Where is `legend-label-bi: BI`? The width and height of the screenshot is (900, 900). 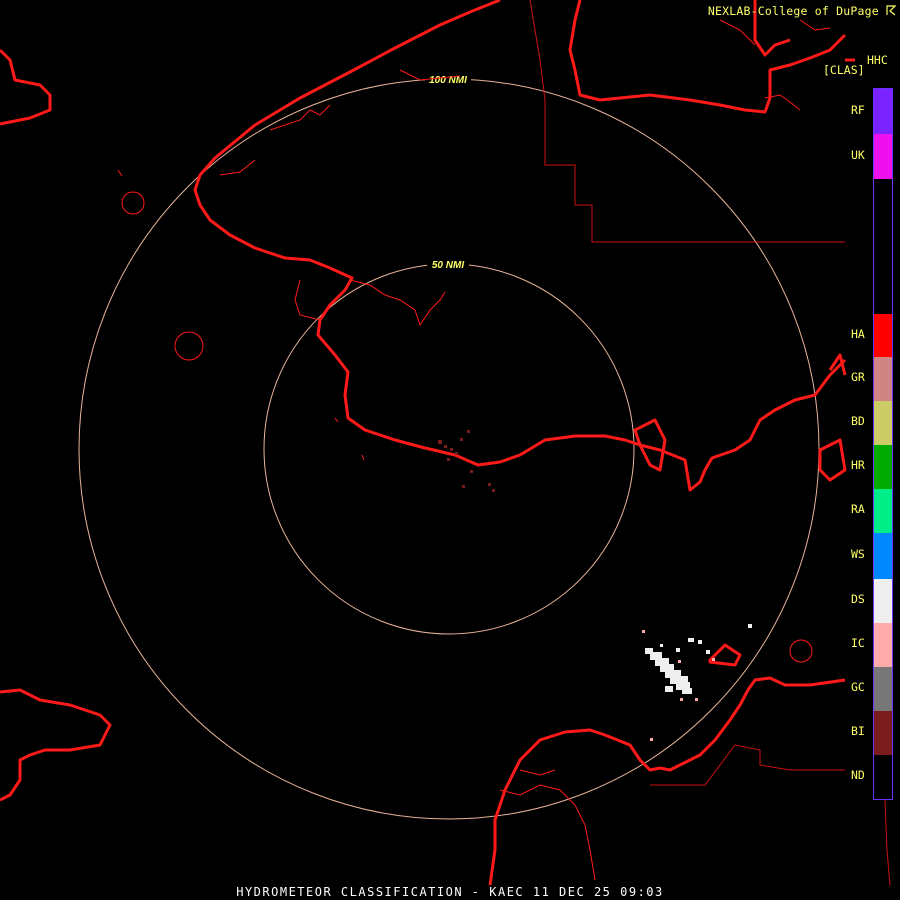
legend-label-bi: BI is located at coordinates (858, 731).